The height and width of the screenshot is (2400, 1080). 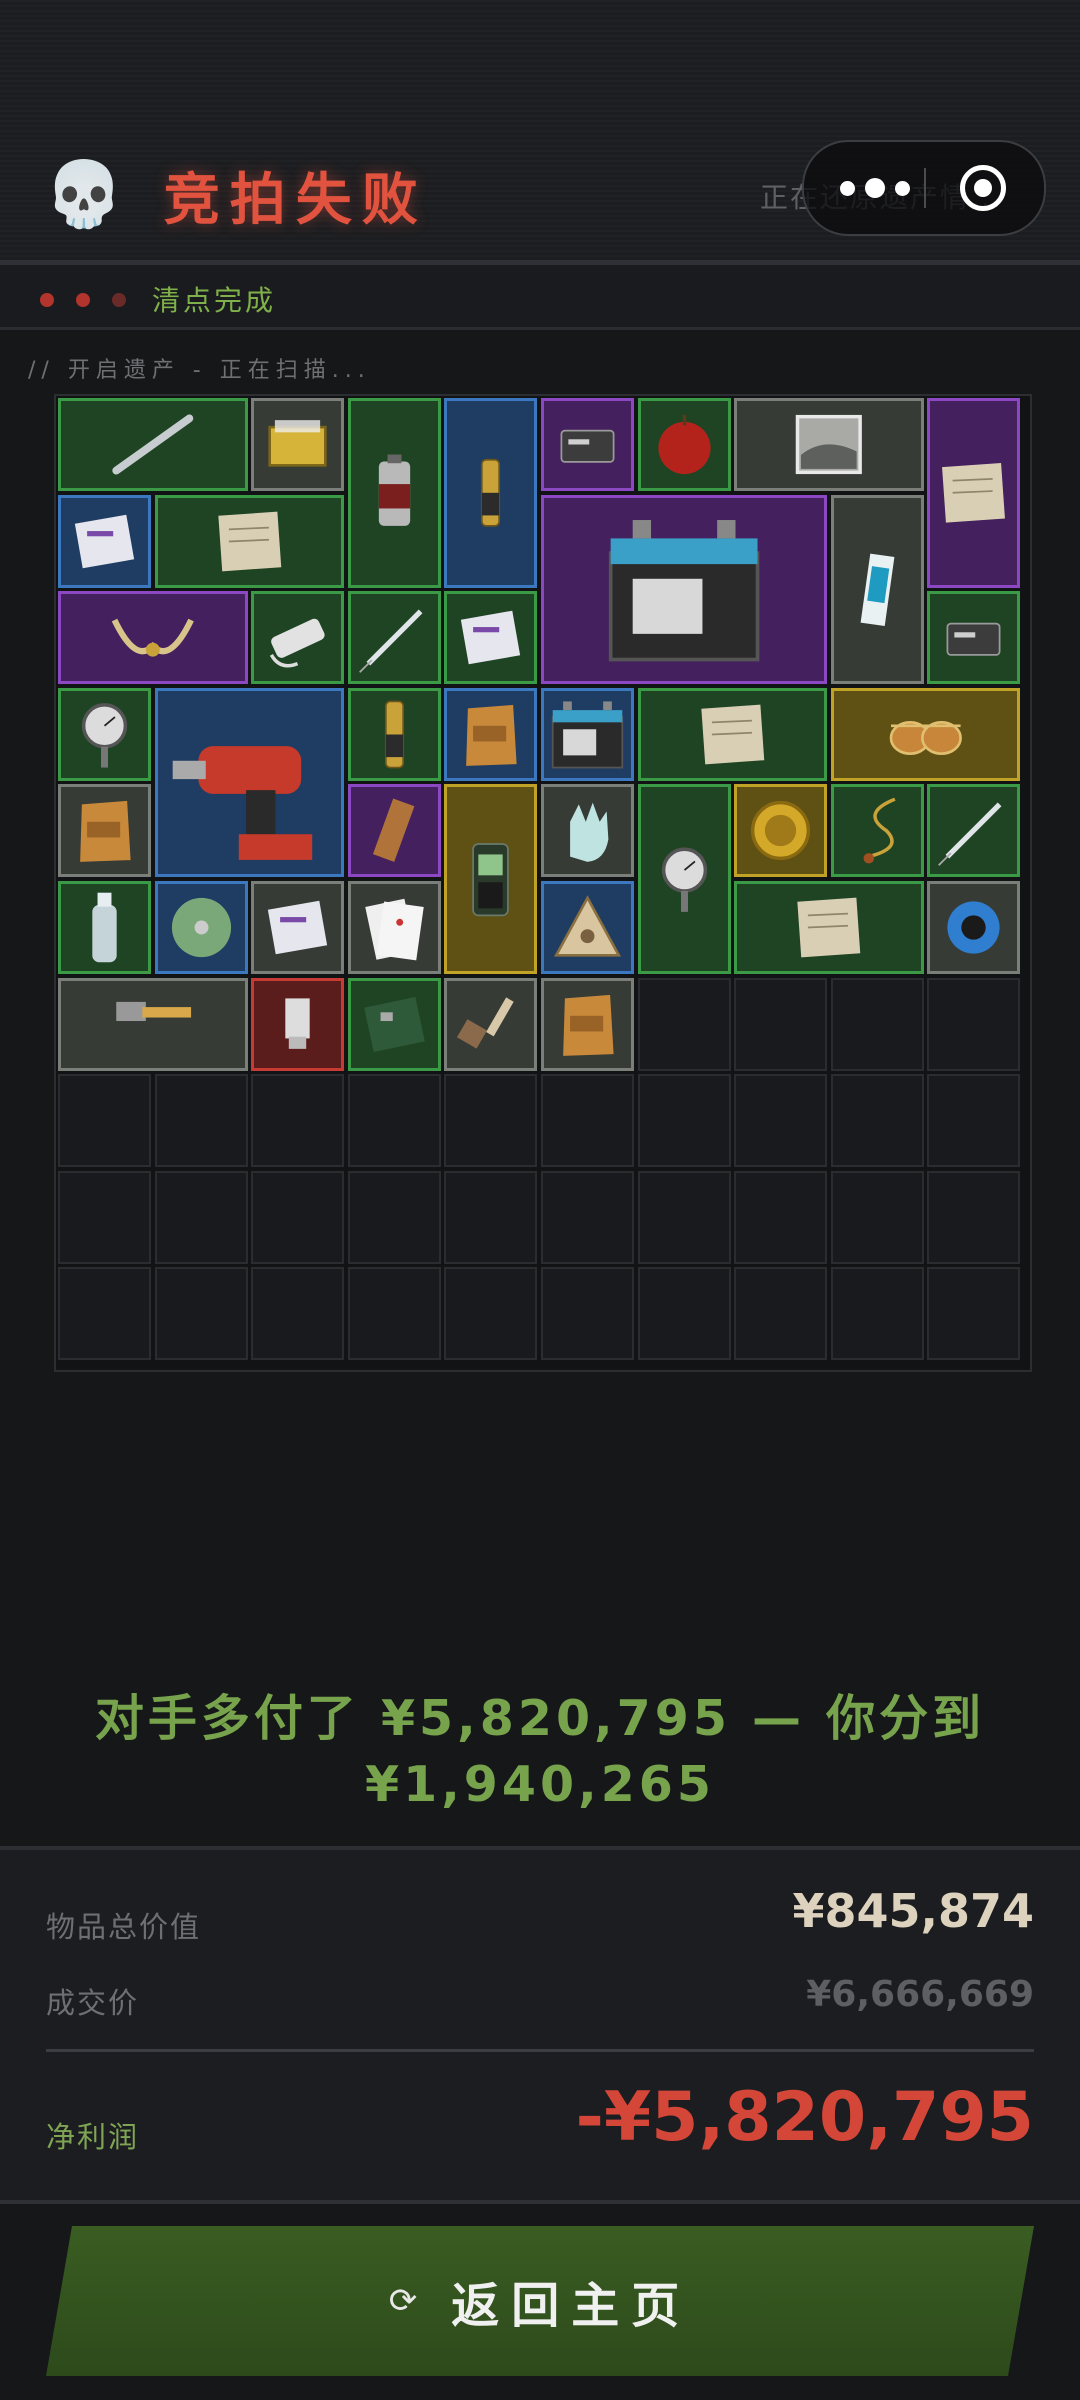 I want to click on item-power-drill, so click(x=249, y=782).